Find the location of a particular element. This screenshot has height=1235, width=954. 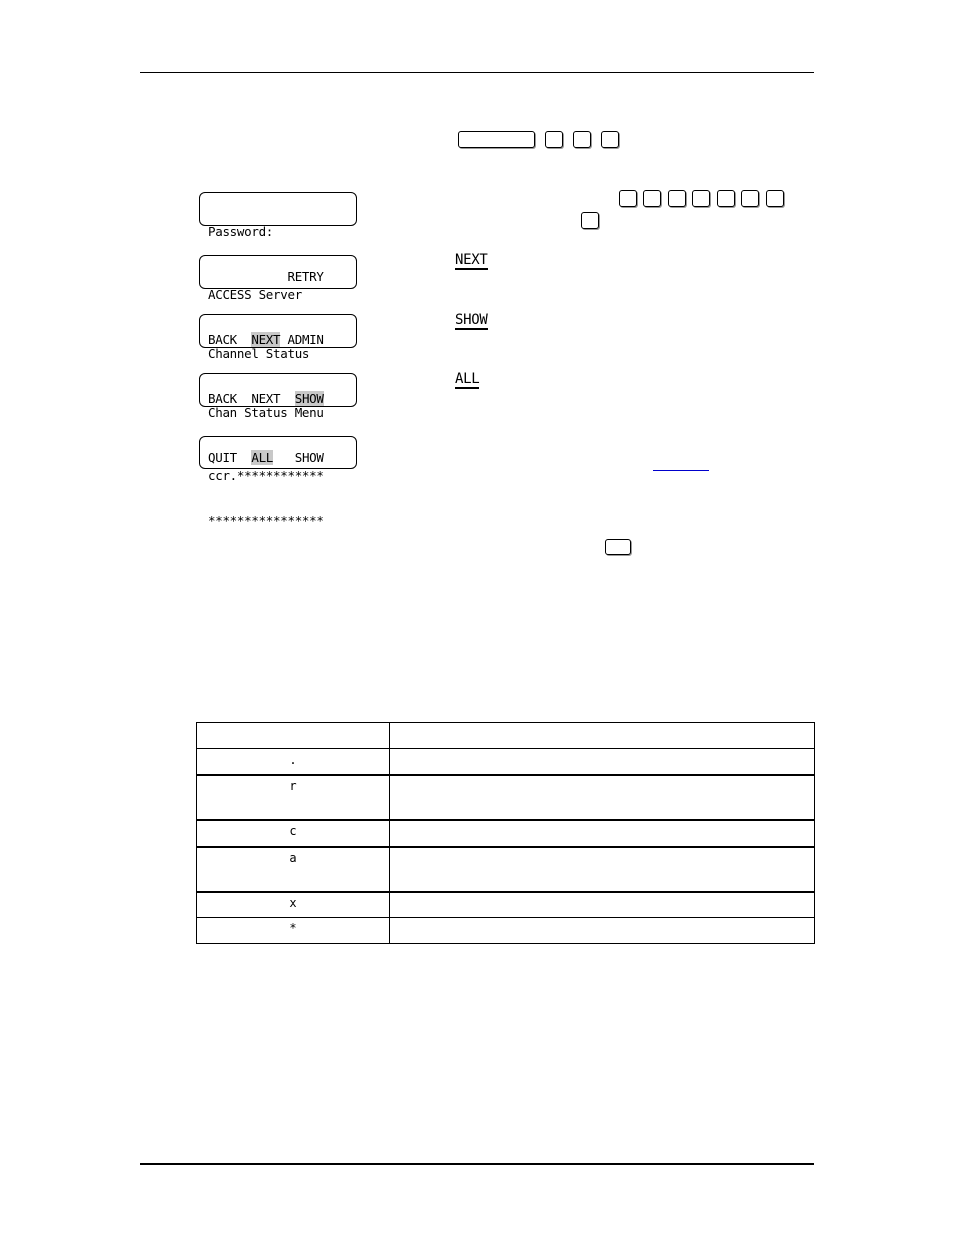

lcd-chan-status-menu: Chan Status Menu QUIT ALL SHOW is located at coordinates (278, 419).